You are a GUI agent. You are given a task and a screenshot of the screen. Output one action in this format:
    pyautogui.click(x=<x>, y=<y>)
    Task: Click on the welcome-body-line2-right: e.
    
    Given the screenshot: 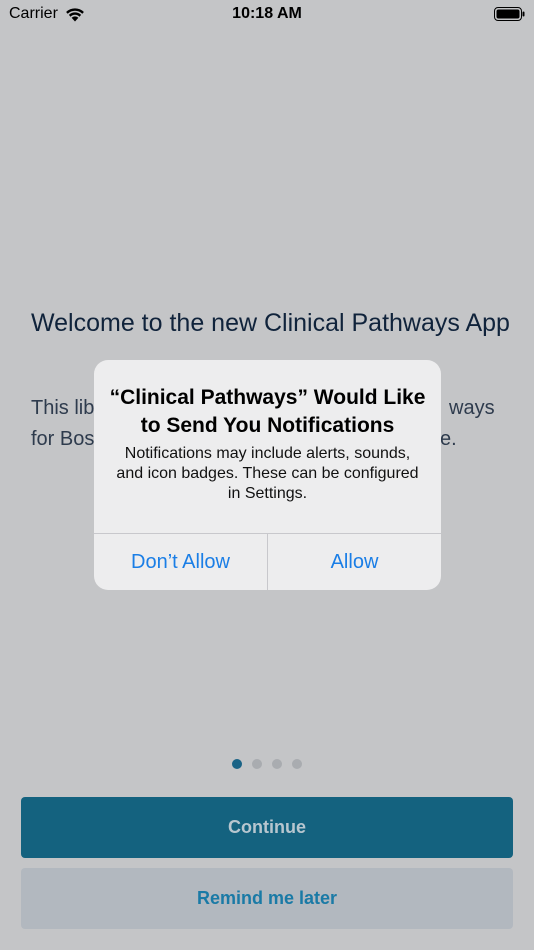 What is the action you would take?
    pyautogui.click(x=448, y=439)
    